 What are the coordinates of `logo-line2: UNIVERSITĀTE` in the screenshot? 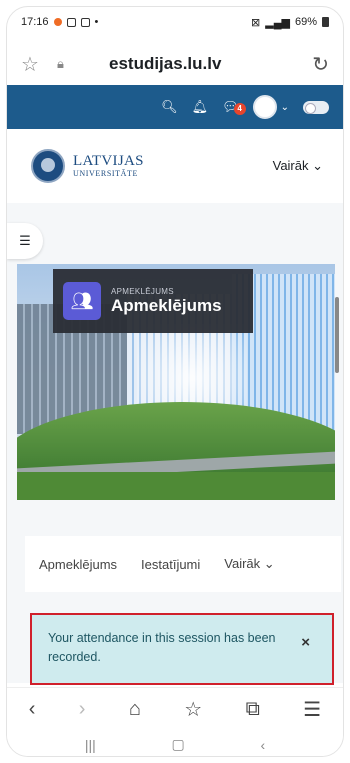 It's located at (105, 173).